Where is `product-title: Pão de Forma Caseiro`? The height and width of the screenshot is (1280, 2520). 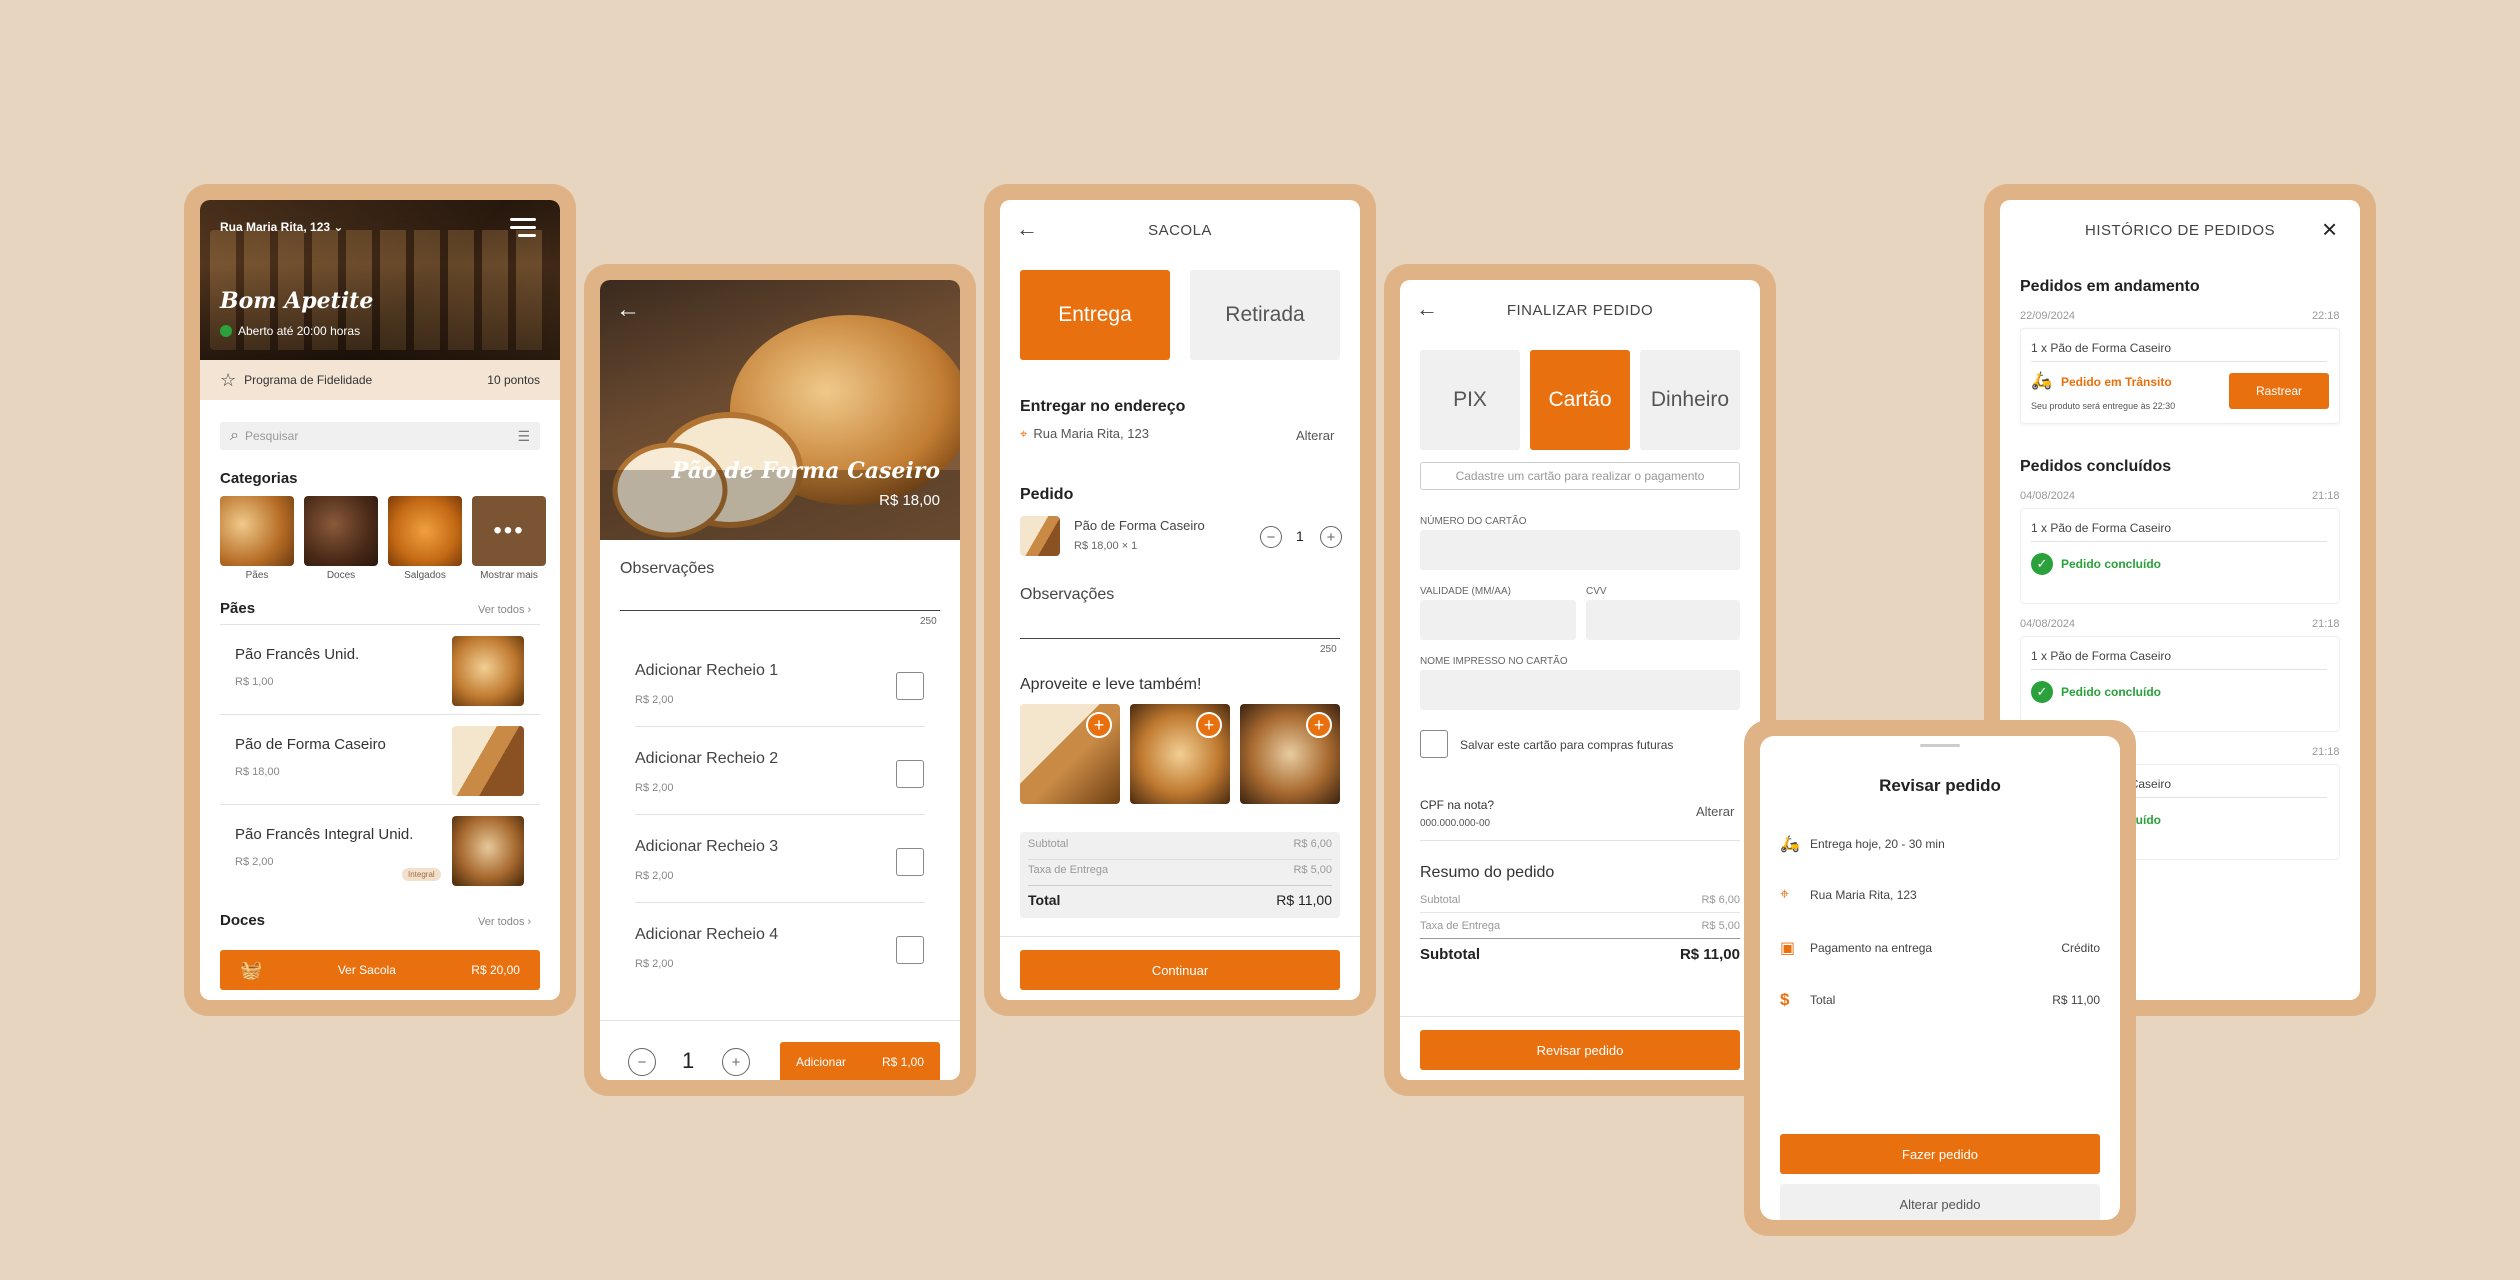 product-title: Pão de Forma Caseiro is located at coordinates (805, 471).